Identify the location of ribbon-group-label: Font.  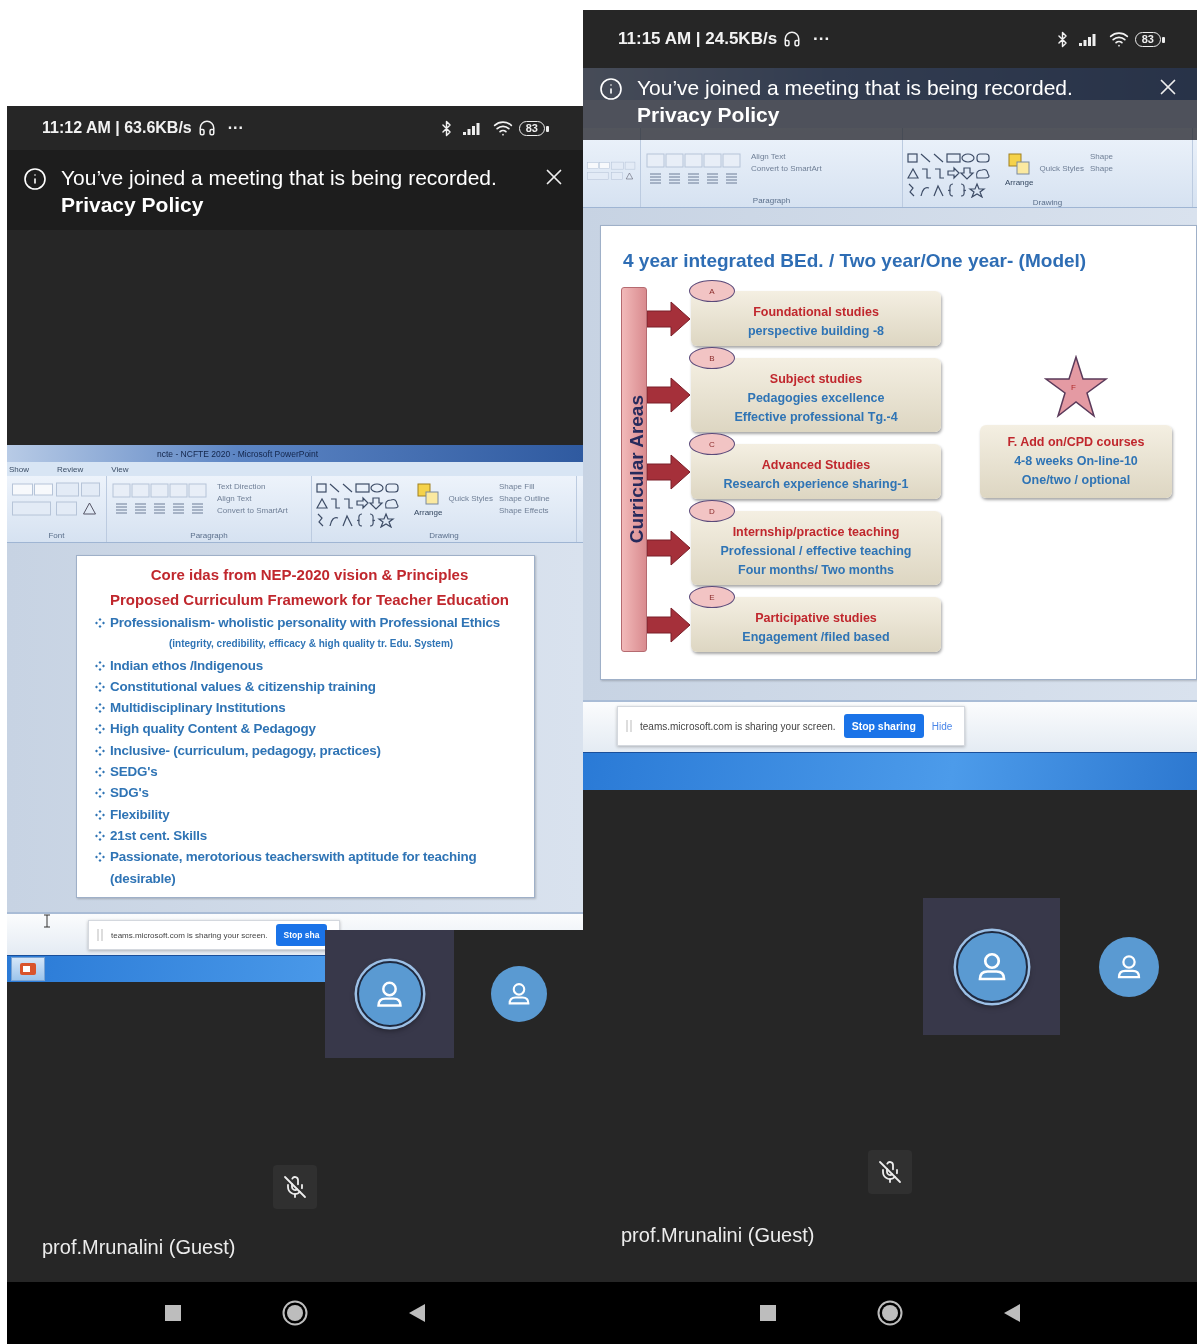
(56, 535).